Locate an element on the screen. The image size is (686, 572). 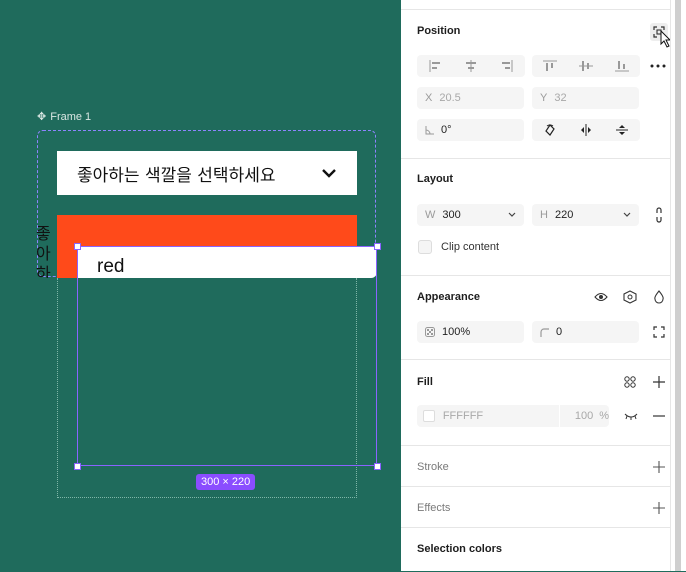
align-horizontal-center-icon is located at coordinates (471, 66).